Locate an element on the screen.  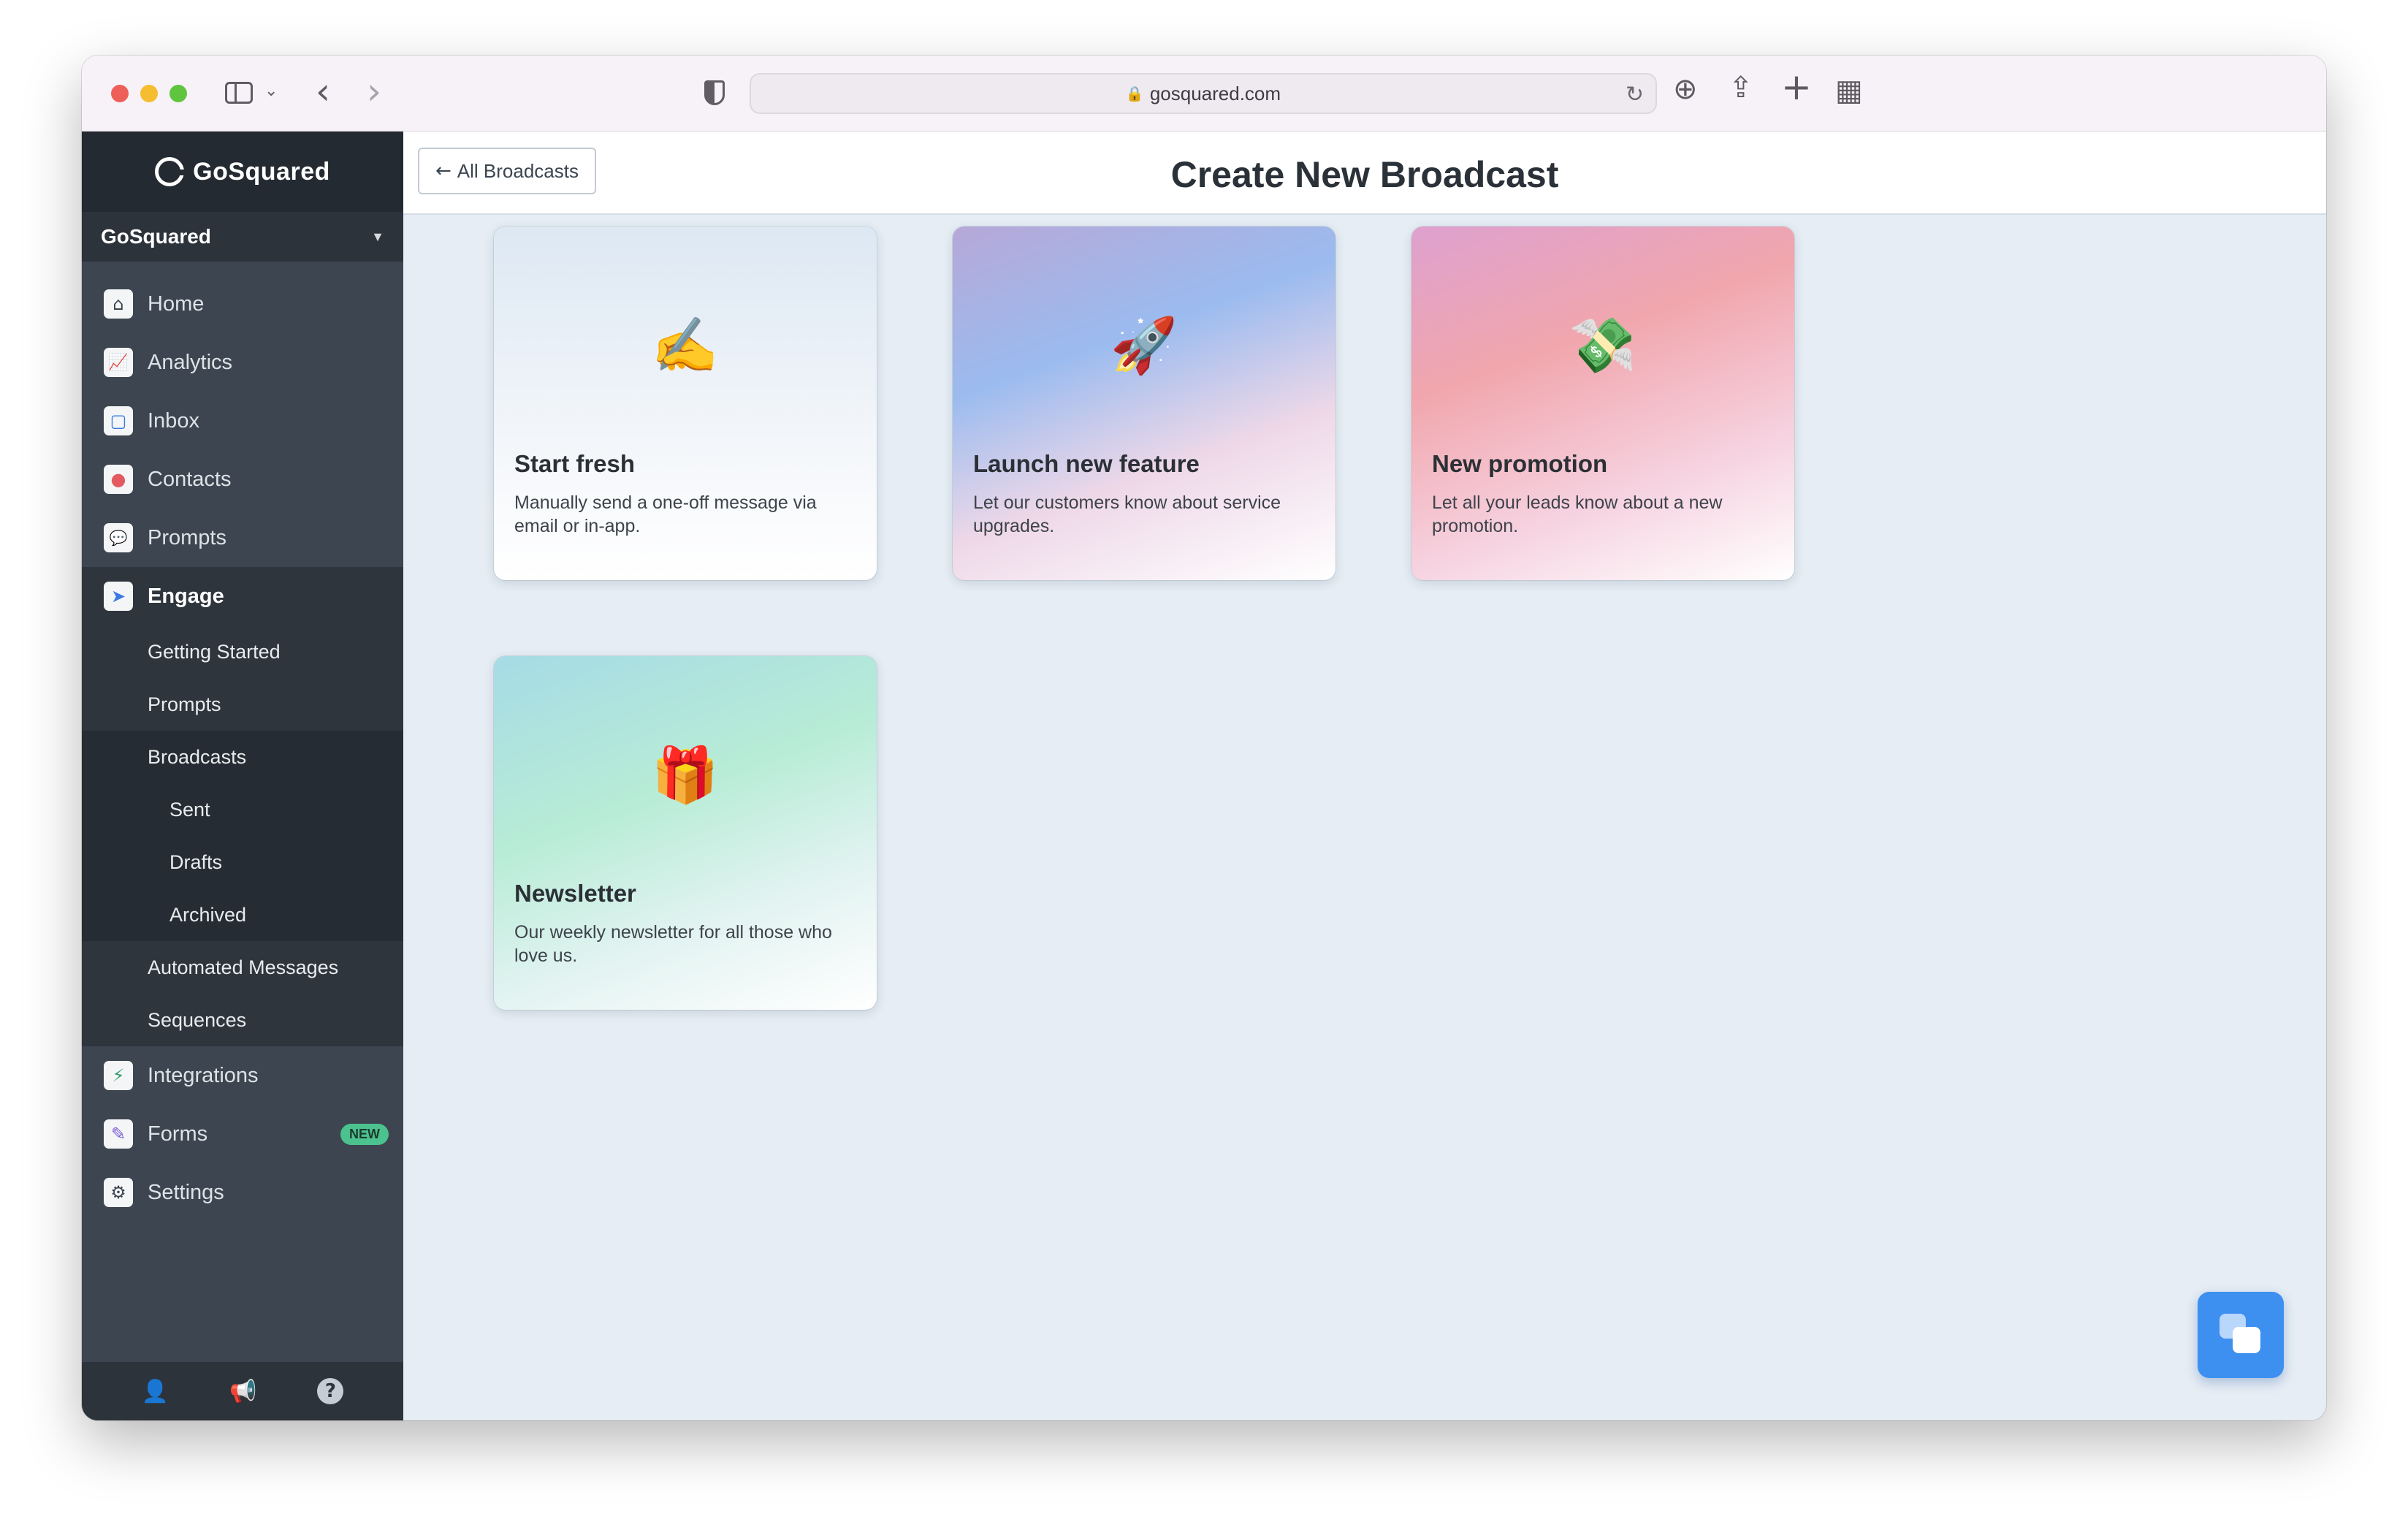
contacts-icon: ● is located at coordinates (119, 479).